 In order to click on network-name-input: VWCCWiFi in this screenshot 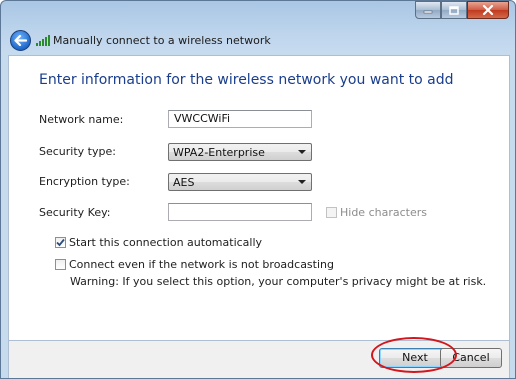, I will do `click(240, 119)`.